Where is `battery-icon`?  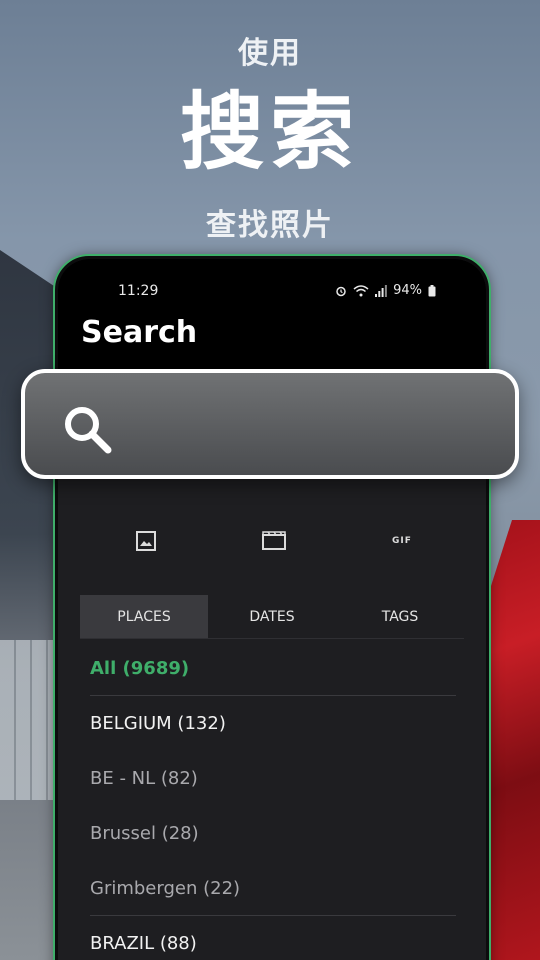 battery-icon is located at coordinates (432, 290).